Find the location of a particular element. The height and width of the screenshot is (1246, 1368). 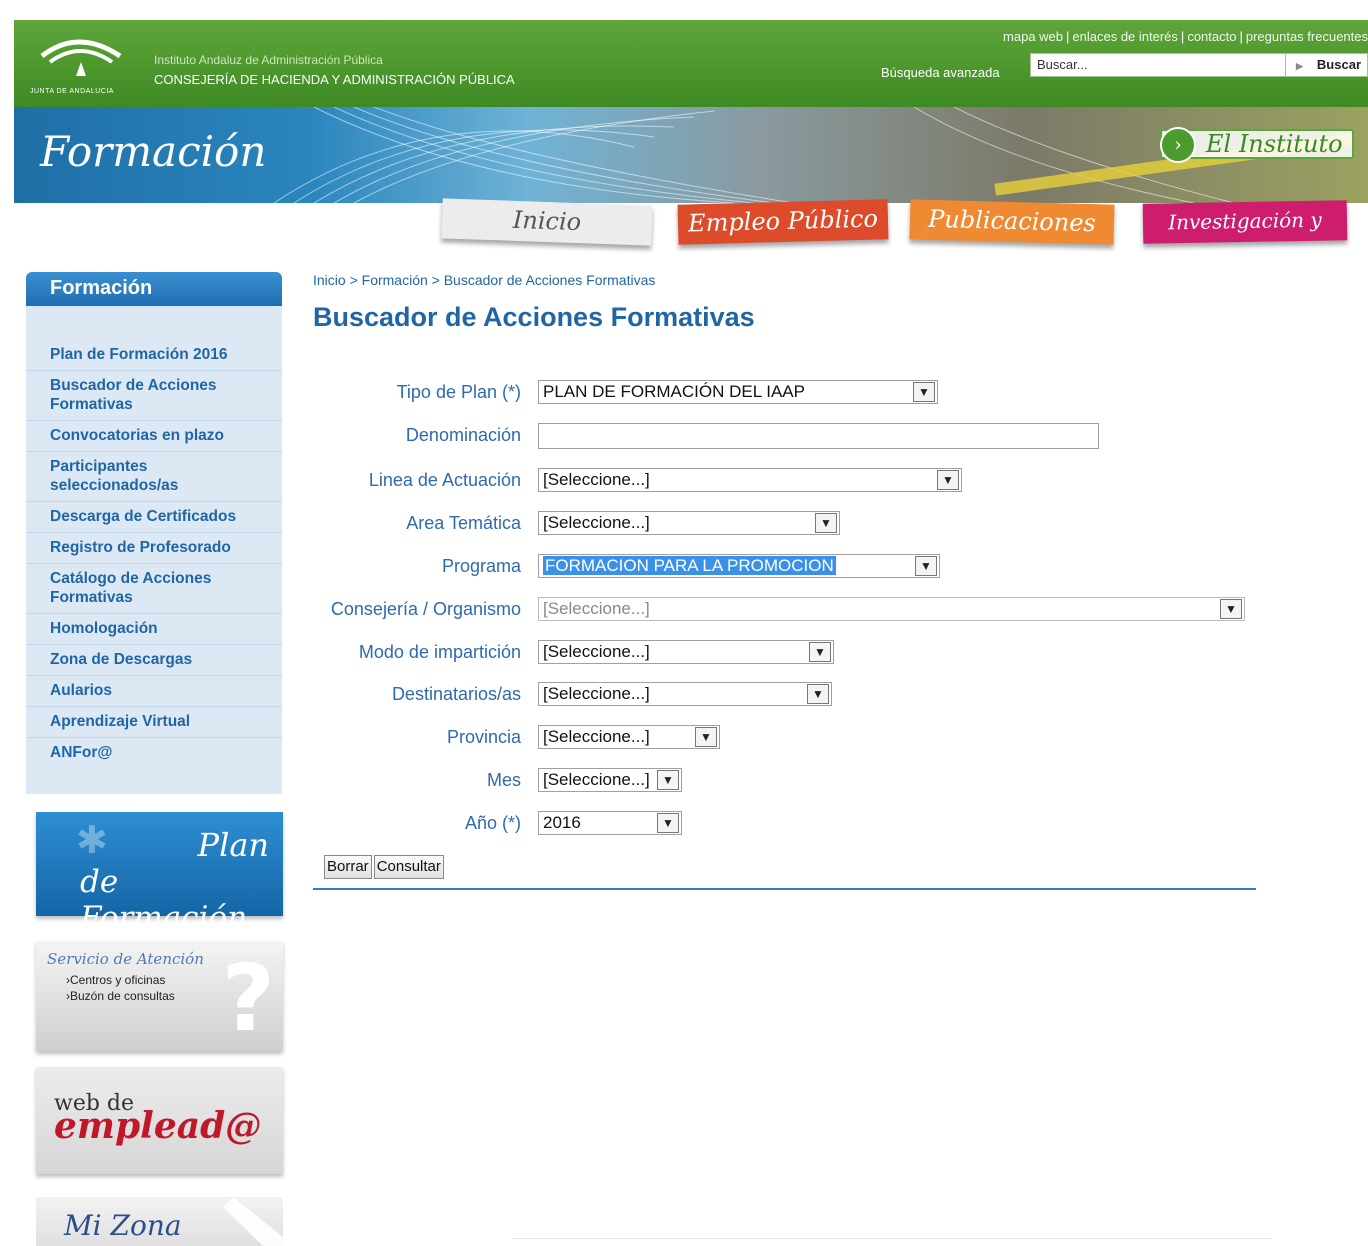

denominacion-input is located at coordinates (818, 436).